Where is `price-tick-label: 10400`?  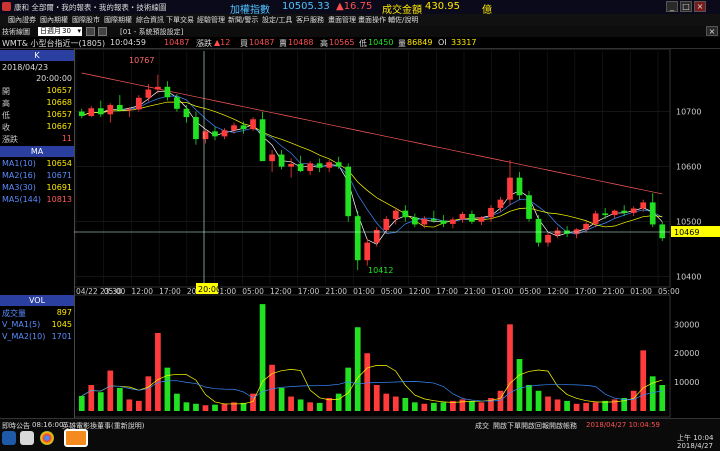
price-tick-label: 10400 is located at coordinates (688, 277).